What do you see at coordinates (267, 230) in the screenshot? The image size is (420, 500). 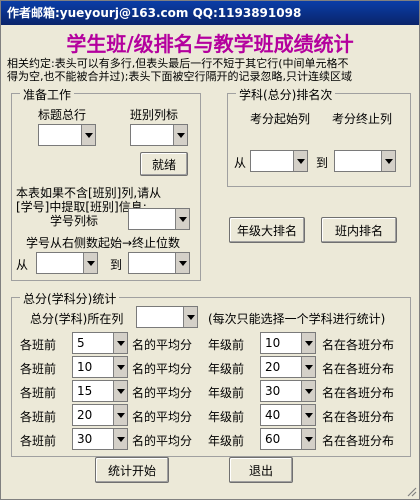 I see `grade-rank-button: 年级大排名` at bounding box center [267, 230].